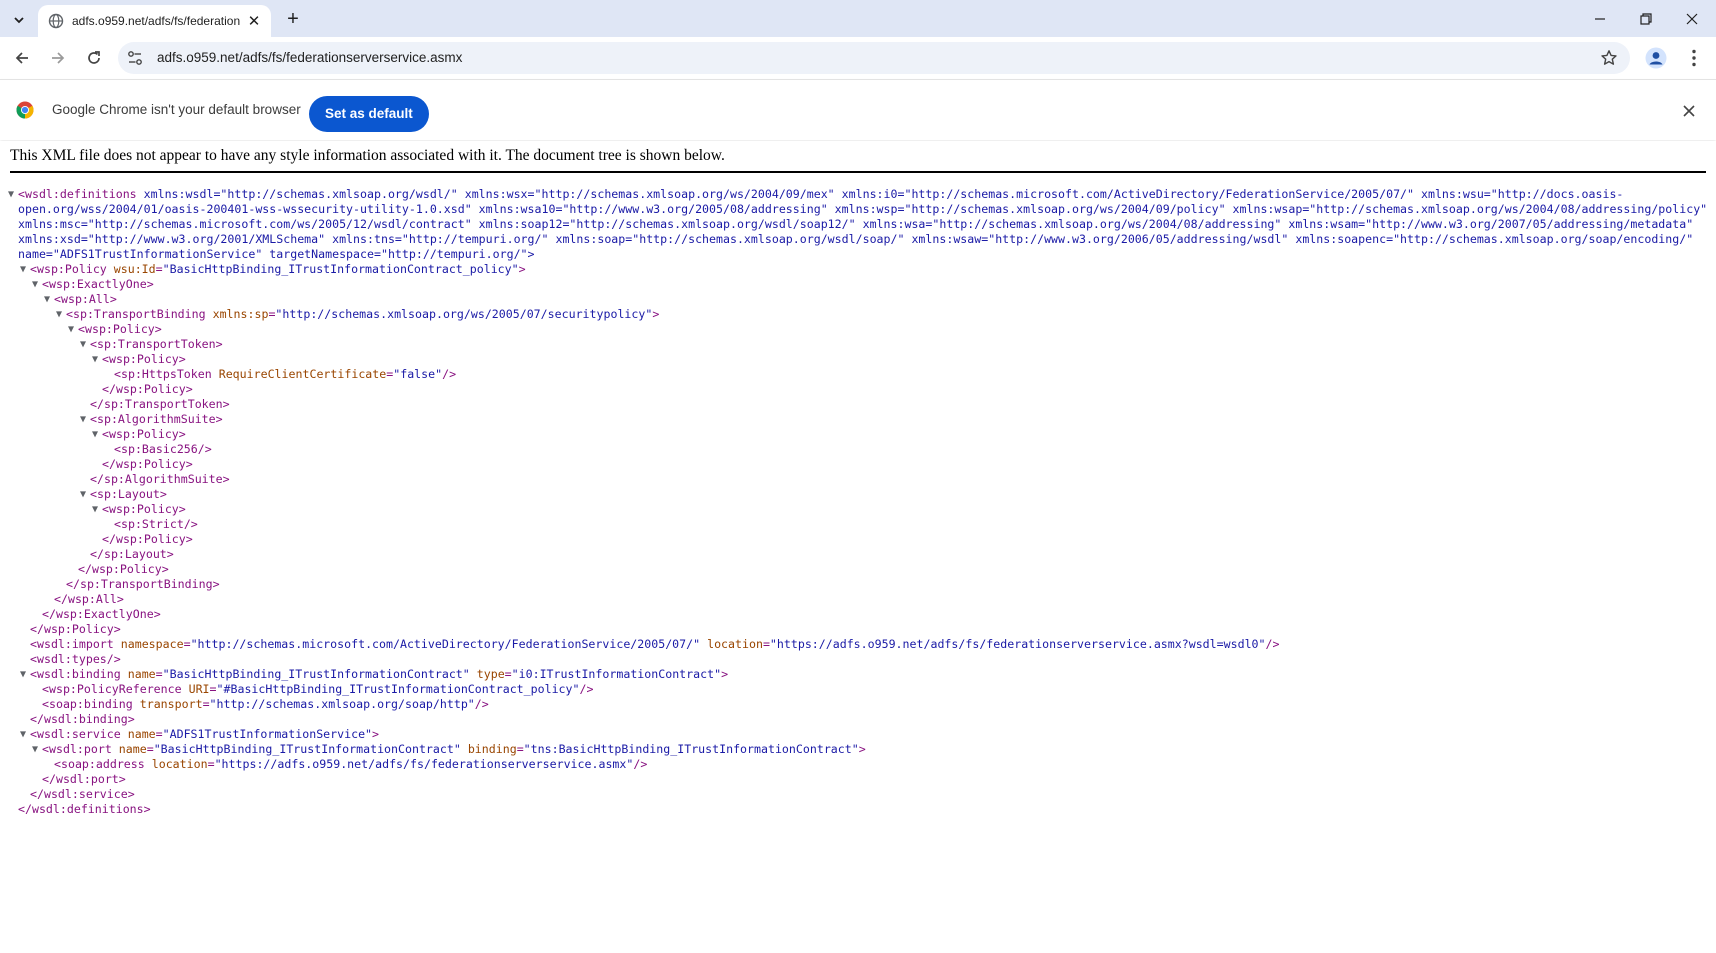 This screenshot has width=1716, height=953. Describe the element at coordinates (82, 719) in the screenshot. I see `xml-line: </wsdl:binding>` at that location.